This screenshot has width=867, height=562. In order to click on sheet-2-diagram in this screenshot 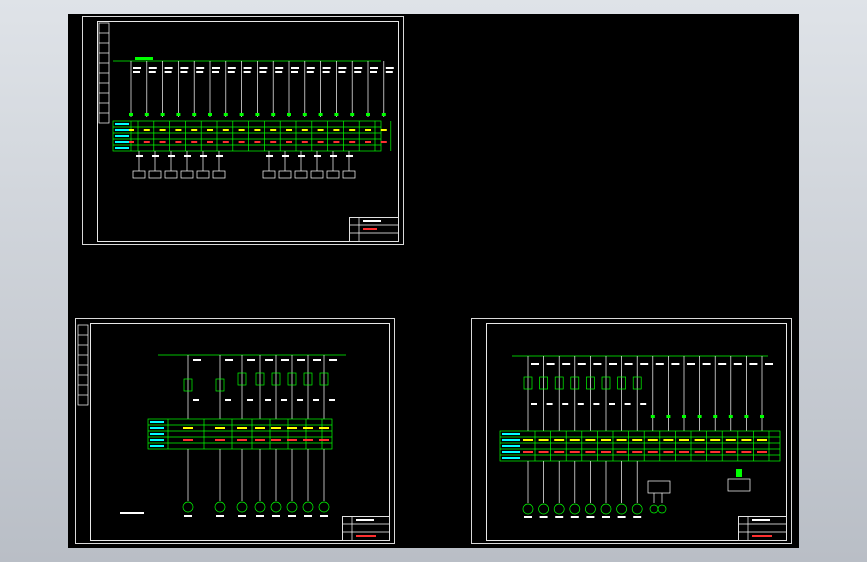, I will do `click(233, 432)`.